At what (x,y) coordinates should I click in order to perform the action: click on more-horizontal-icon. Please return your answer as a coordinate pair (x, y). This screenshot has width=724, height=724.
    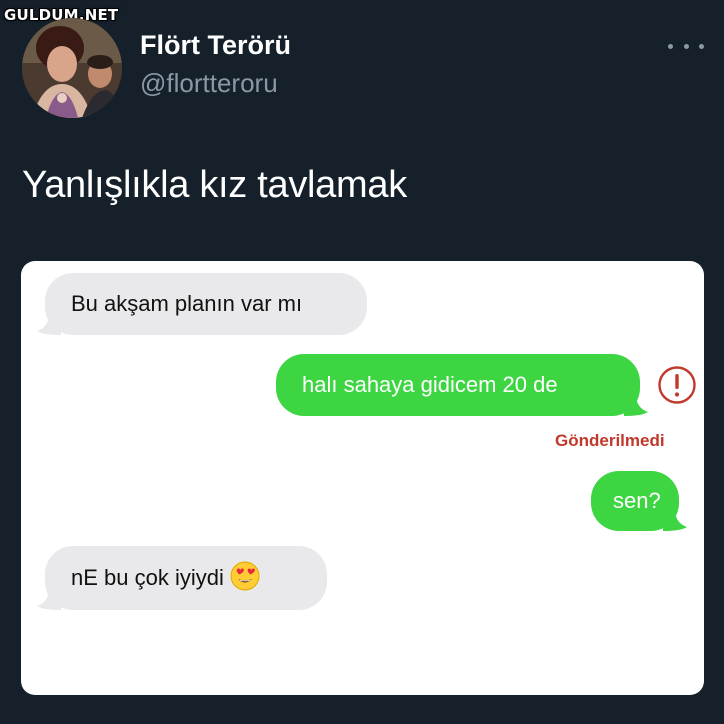
    Looking at the image, I should click on (686, 46).